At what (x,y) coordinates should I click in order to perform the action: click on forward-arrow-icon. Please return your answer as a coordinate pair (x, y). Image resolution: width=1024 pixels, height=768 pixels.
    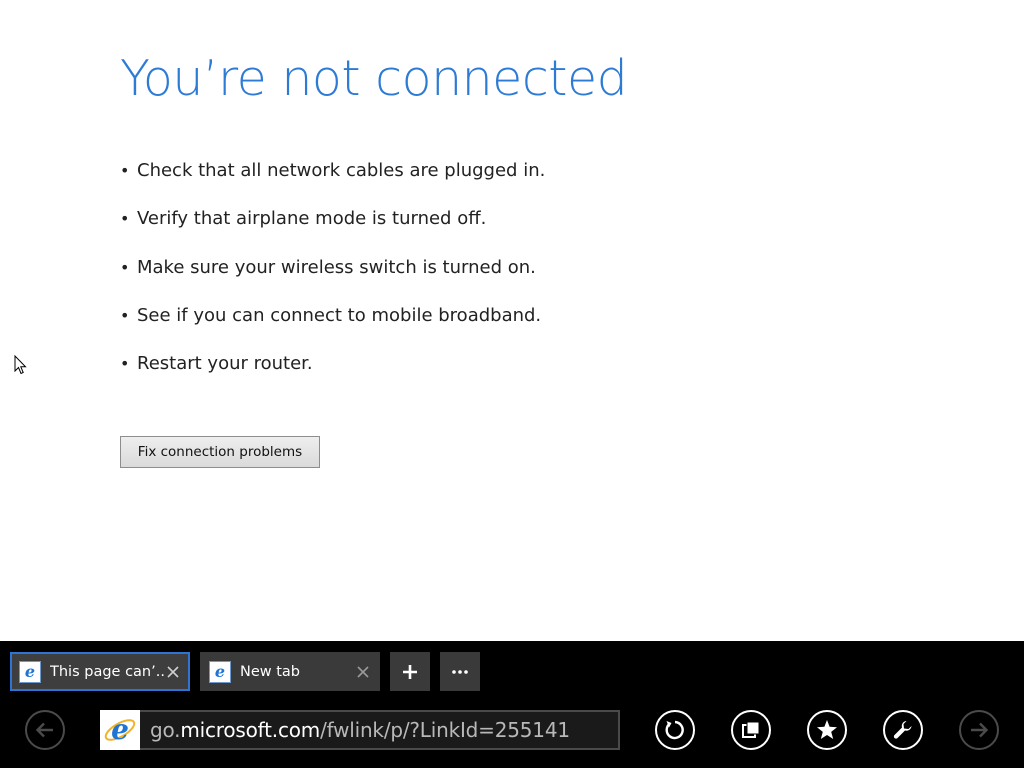
    Looking at the image, I should click on (980, 730).